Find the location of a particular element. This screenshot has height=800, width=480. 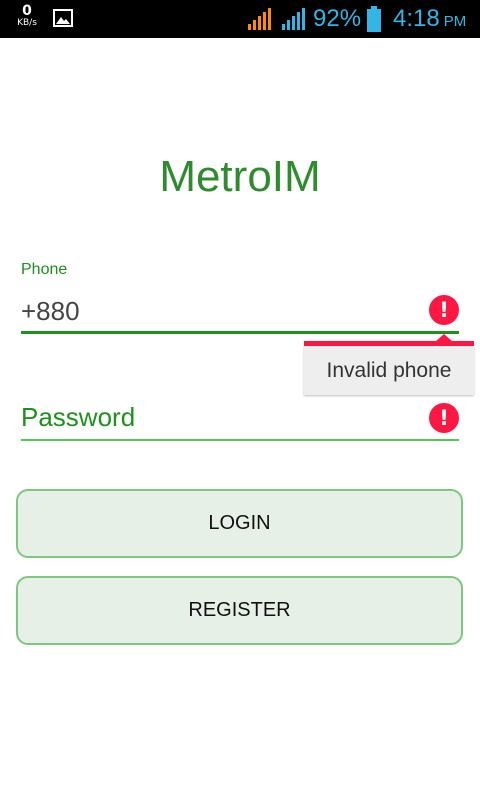

image-notification-icon is located at coordinates (63, 18).